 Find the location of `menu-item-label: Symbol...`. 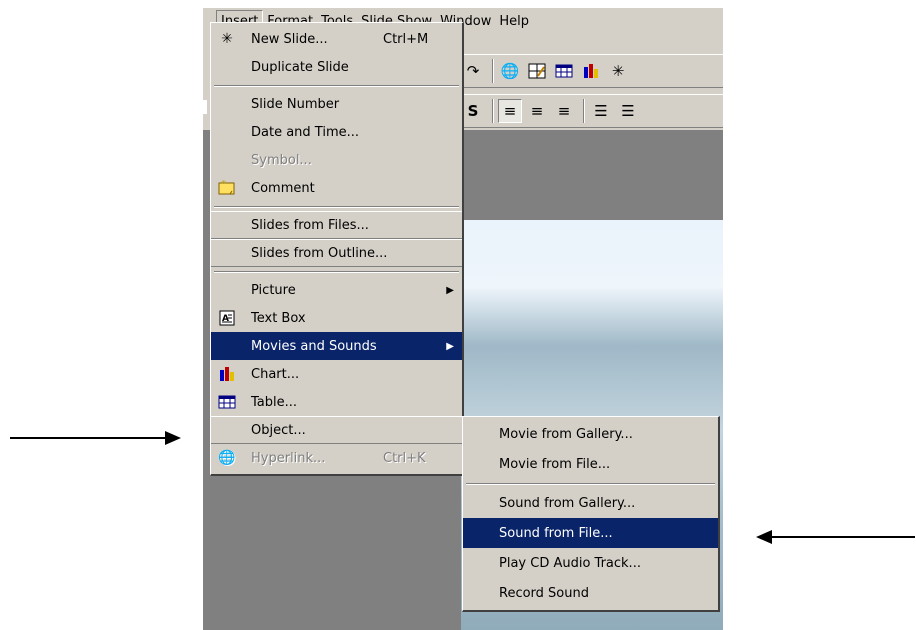

menu-item-label: Symbol... is located at coordinates (281, 160).